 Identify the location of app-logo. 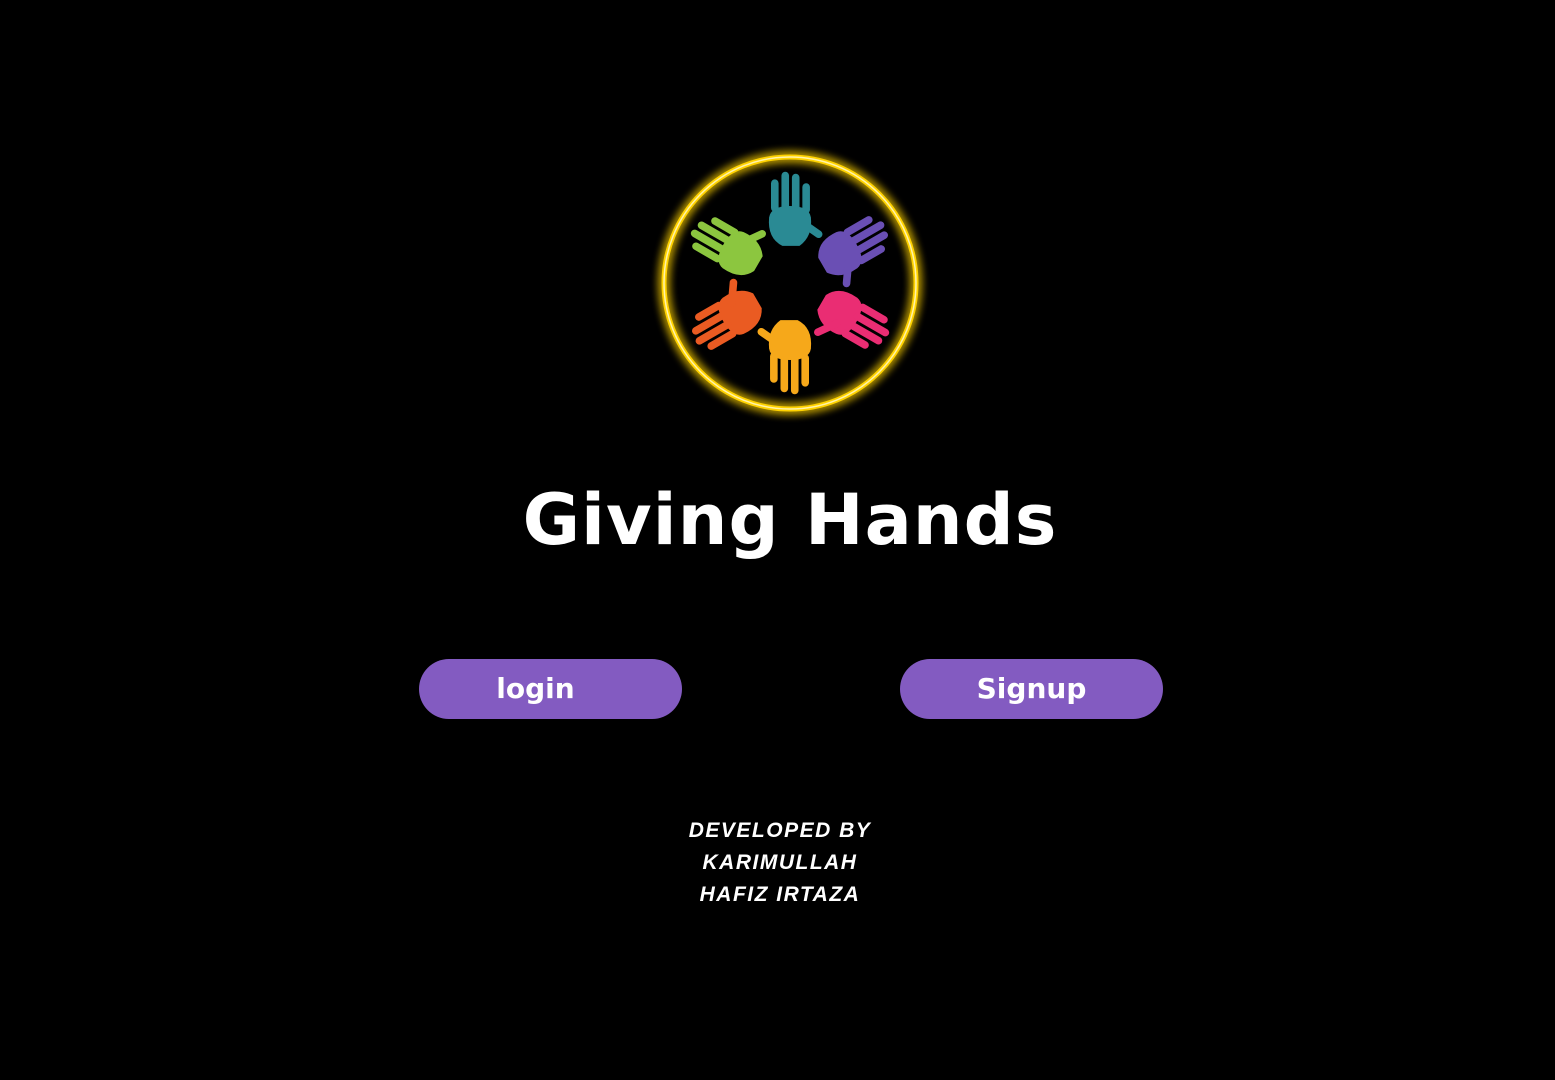
(790, 283).